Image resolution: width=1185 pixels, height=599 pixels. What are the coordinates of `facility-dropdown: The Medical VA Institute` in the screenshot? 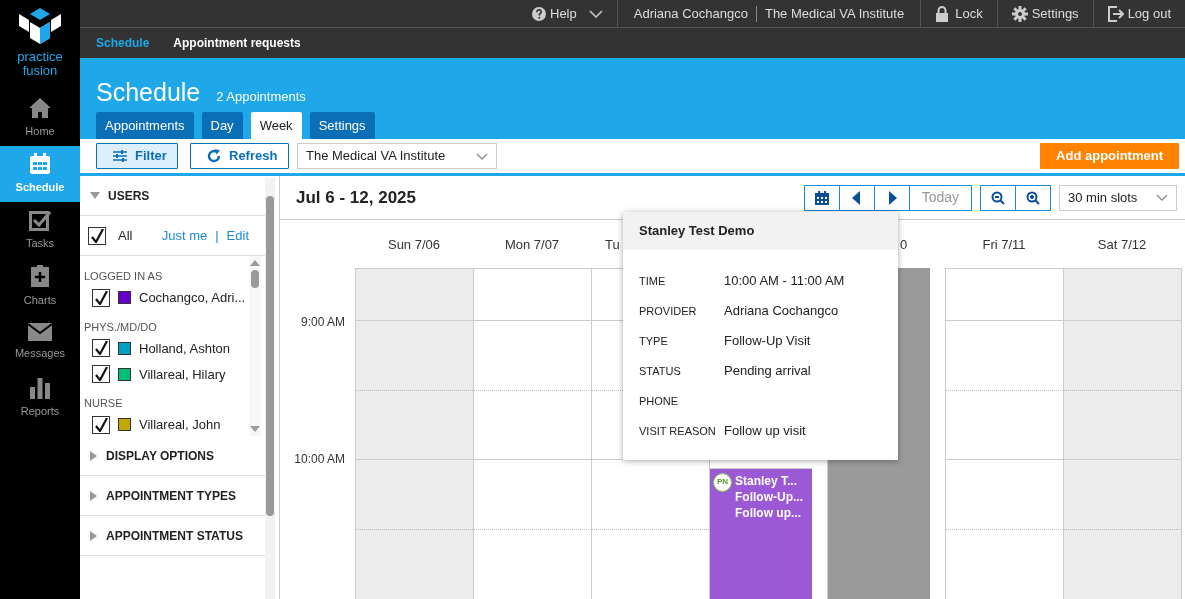 It's located at (397, 156).